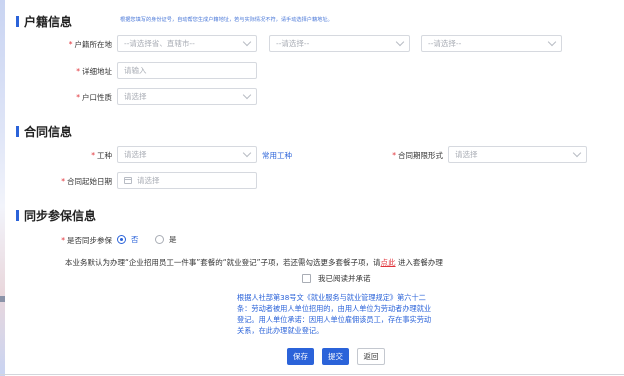  I want to click on left-edge-marker, so click(2, 299).